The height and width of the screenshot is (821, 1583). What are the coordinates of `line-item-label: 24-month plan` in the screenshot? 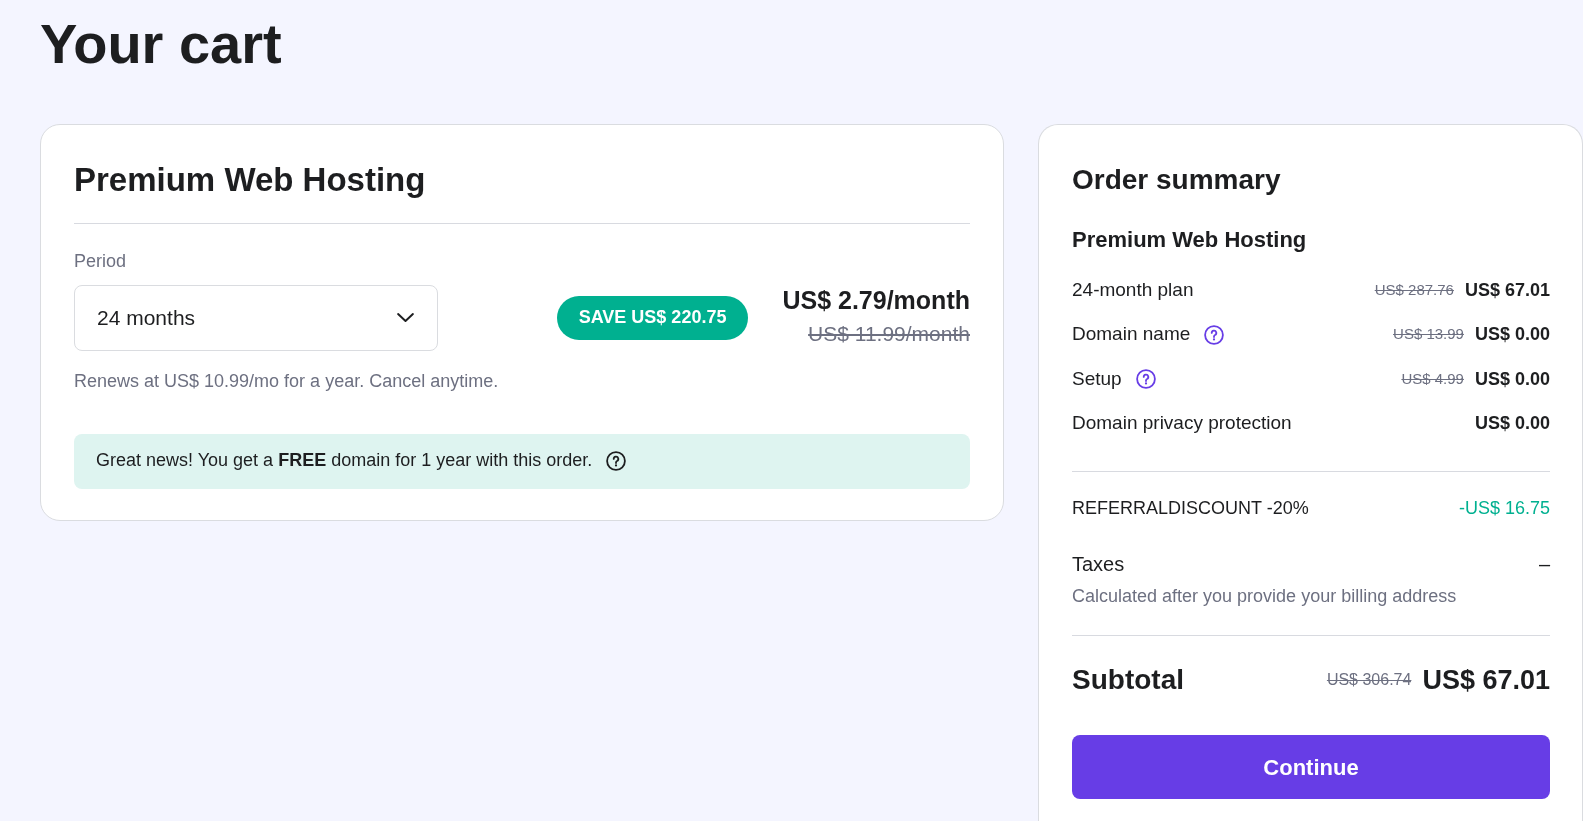 It's located at (1133, 290).